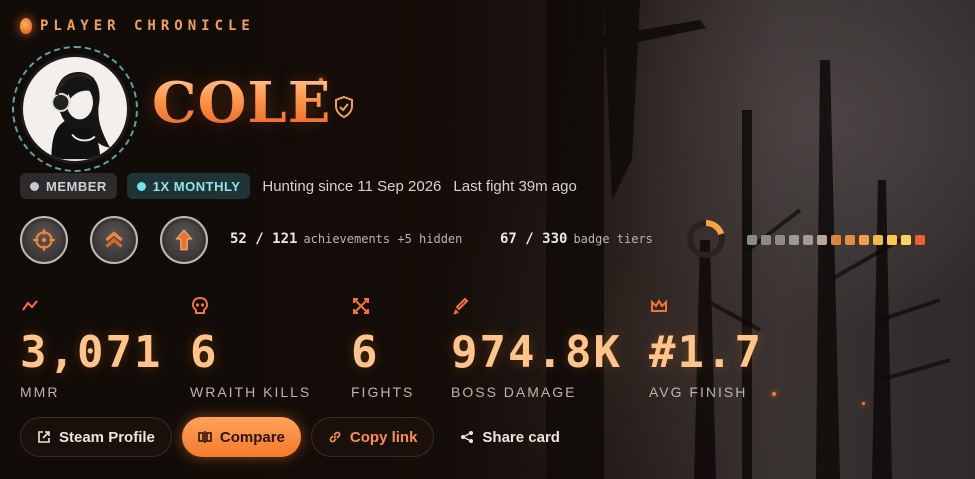 Image resolution: width=975 pixels, height=479 pixels. I want to click on eyebrow-label: PLAYER CHRONICLE, so click(147, 26).